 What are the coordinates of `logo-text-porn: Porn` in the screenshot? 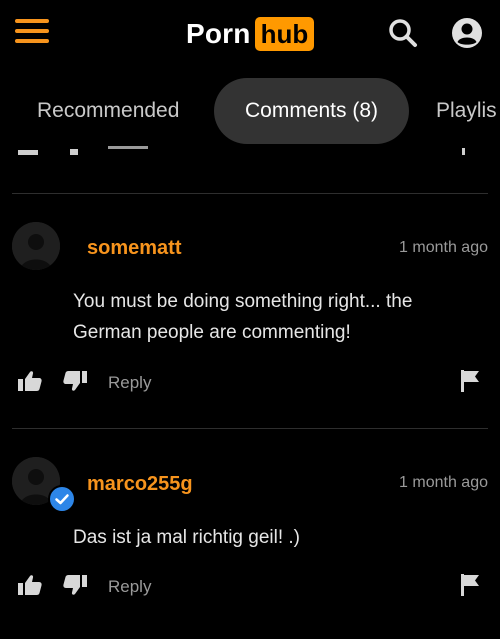 It's located at (218, 33).